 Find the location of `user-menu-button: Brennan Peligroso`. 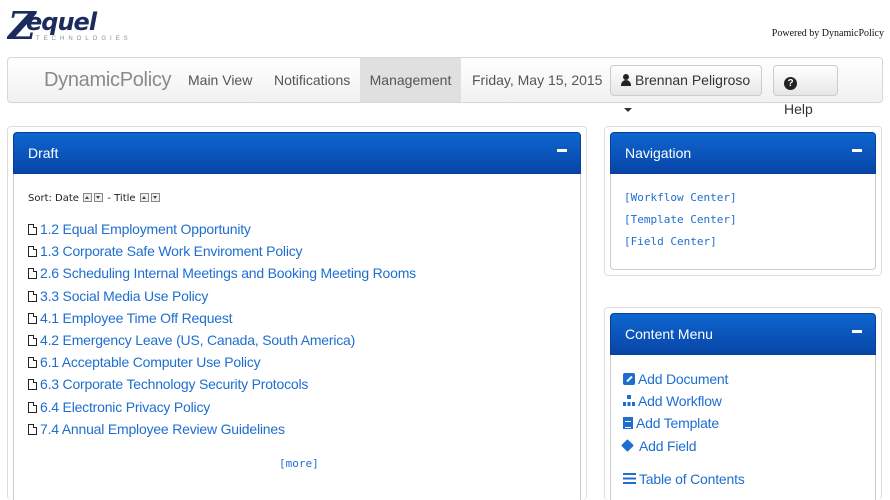

user-menu-button: Brennan Peligroso is located at coordinates (686, 89).